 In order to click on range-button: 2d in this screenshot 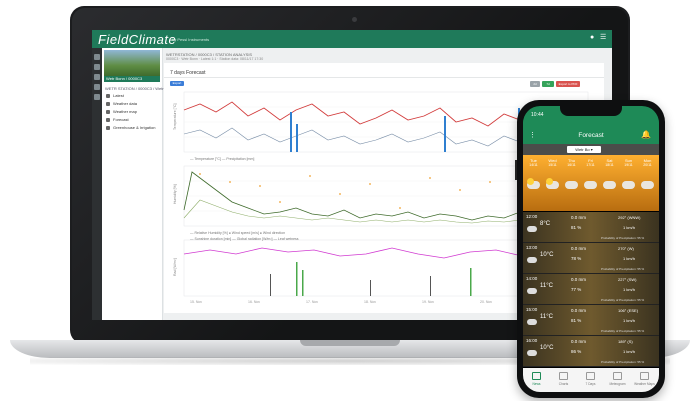, I will do `click(535, 84)`.